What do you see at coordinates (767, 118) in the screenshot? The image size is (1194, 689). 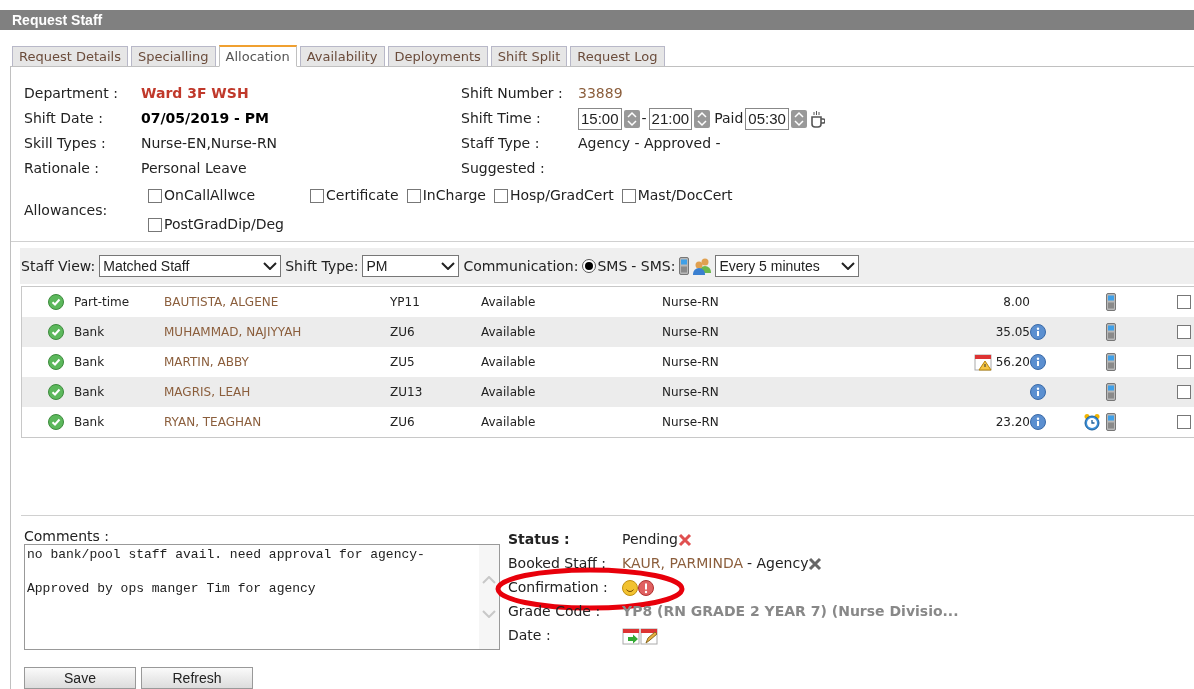 I see `time-field: 05:30` at bounding box center [767, 118].